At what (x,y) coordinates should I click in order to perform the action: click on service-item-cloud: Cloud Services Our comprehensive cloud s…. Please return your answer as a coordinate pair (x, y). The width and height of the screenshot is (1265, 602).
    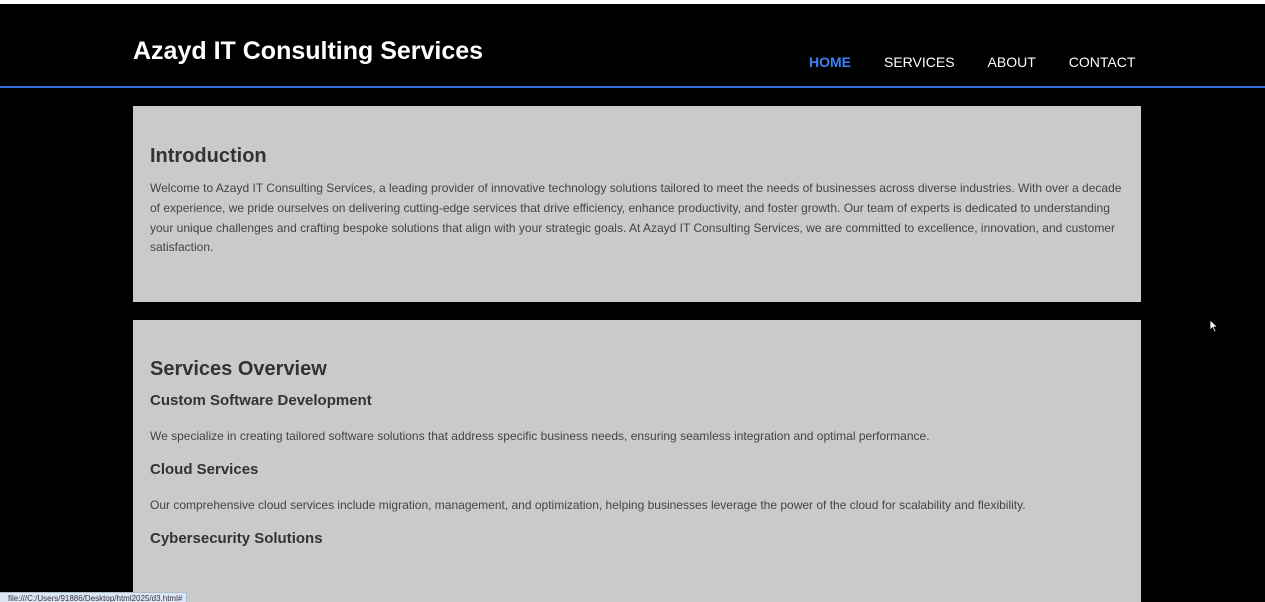
    Looking at the image, I should click on (637, 488).